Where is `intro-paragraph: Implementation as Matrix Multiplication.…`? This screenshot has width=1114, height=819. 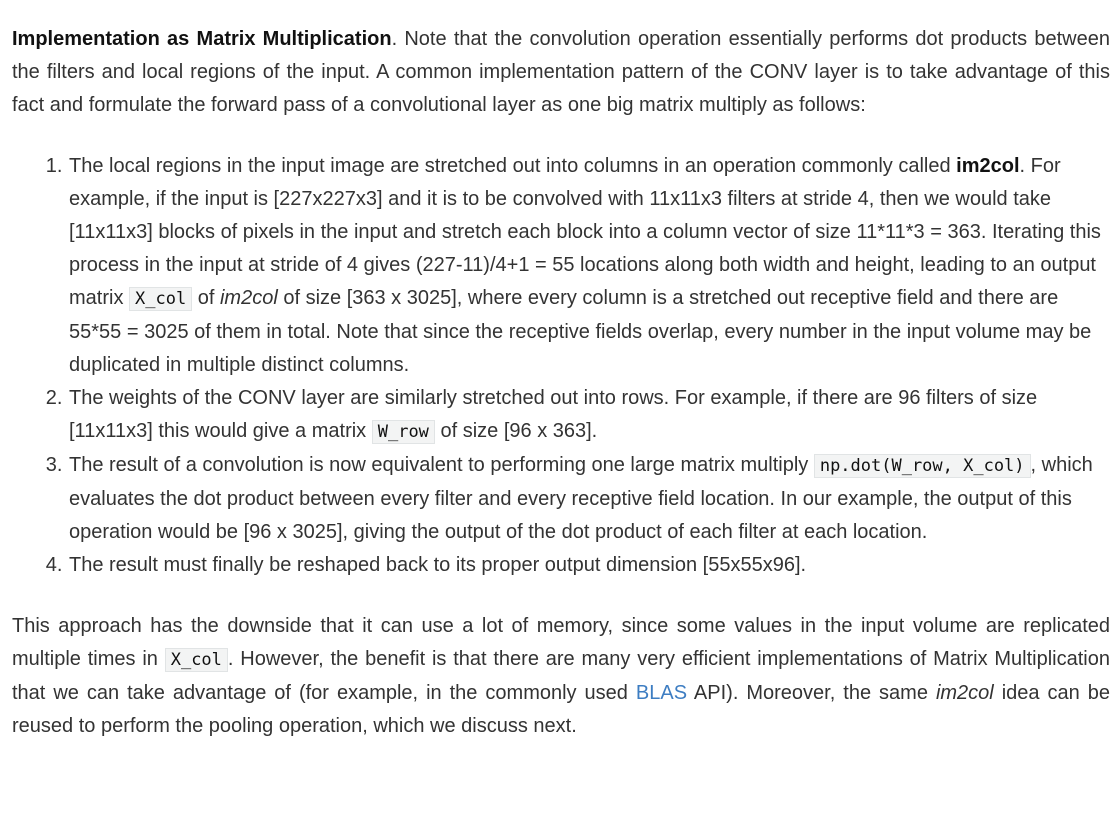 intro-paragraph: Implementation as Matrix Multiplication.… is located at coordinates (561, 72).